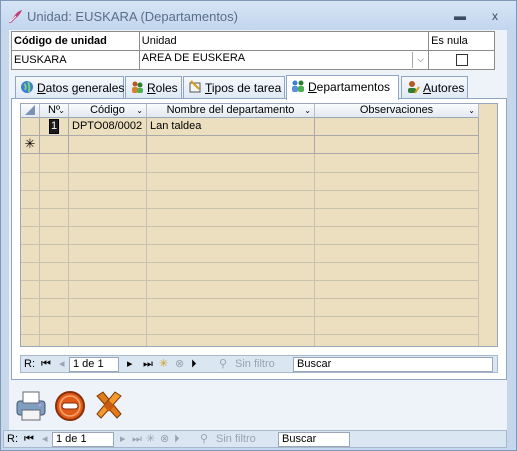 The image size is (517, 451). I want to click on window-title: Unidad: EUSKARA (Departamentos), so click(132, 16).